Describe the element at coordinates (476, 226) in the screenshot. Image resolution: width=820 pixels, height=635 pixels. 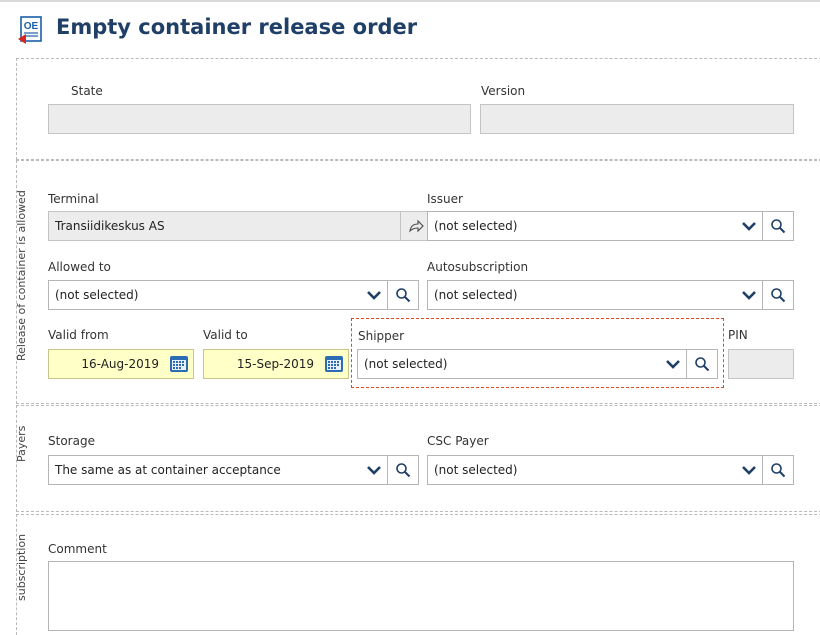
I see `issuer-value: (not selected)` at that location.